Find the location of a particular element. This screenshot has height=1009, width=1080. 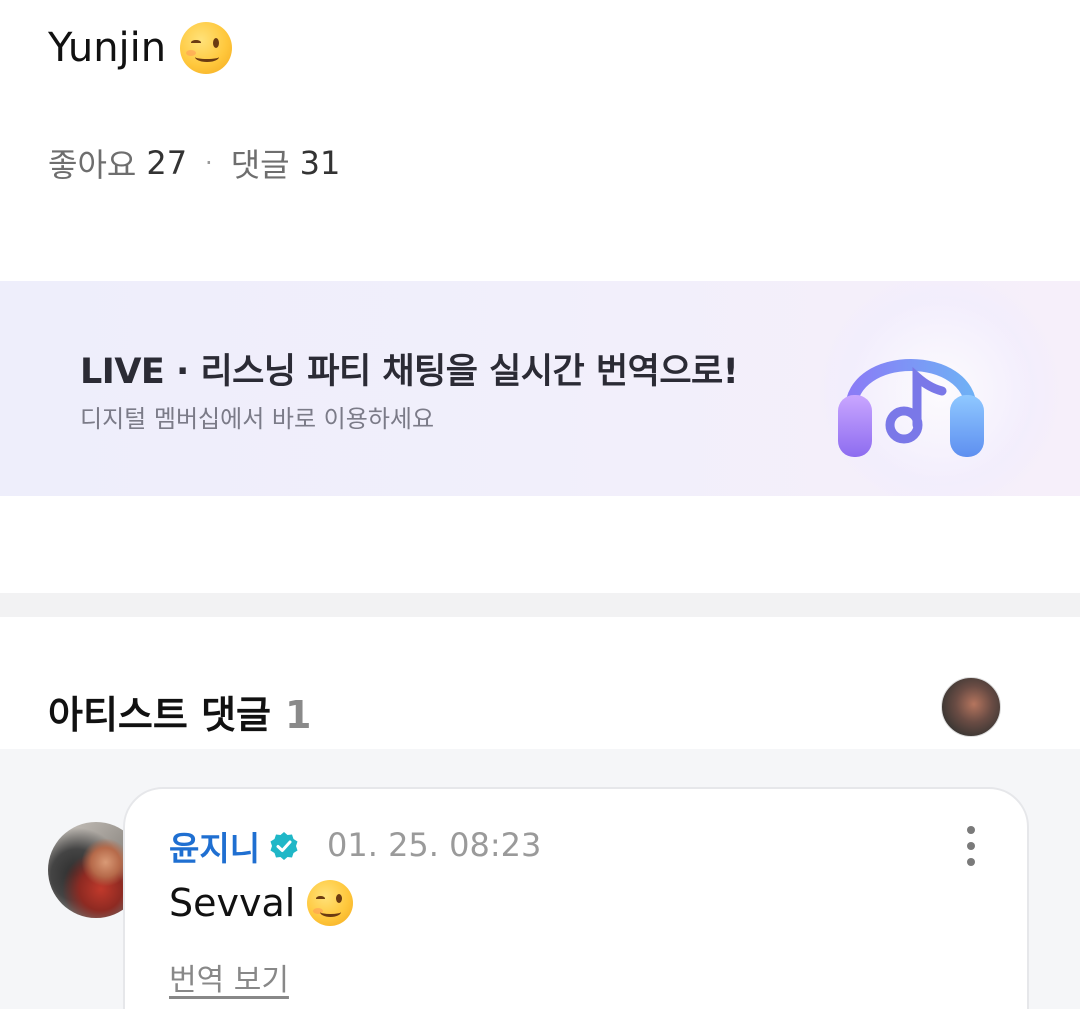

comment-text: Sevval is located at coordinates (232, 903).